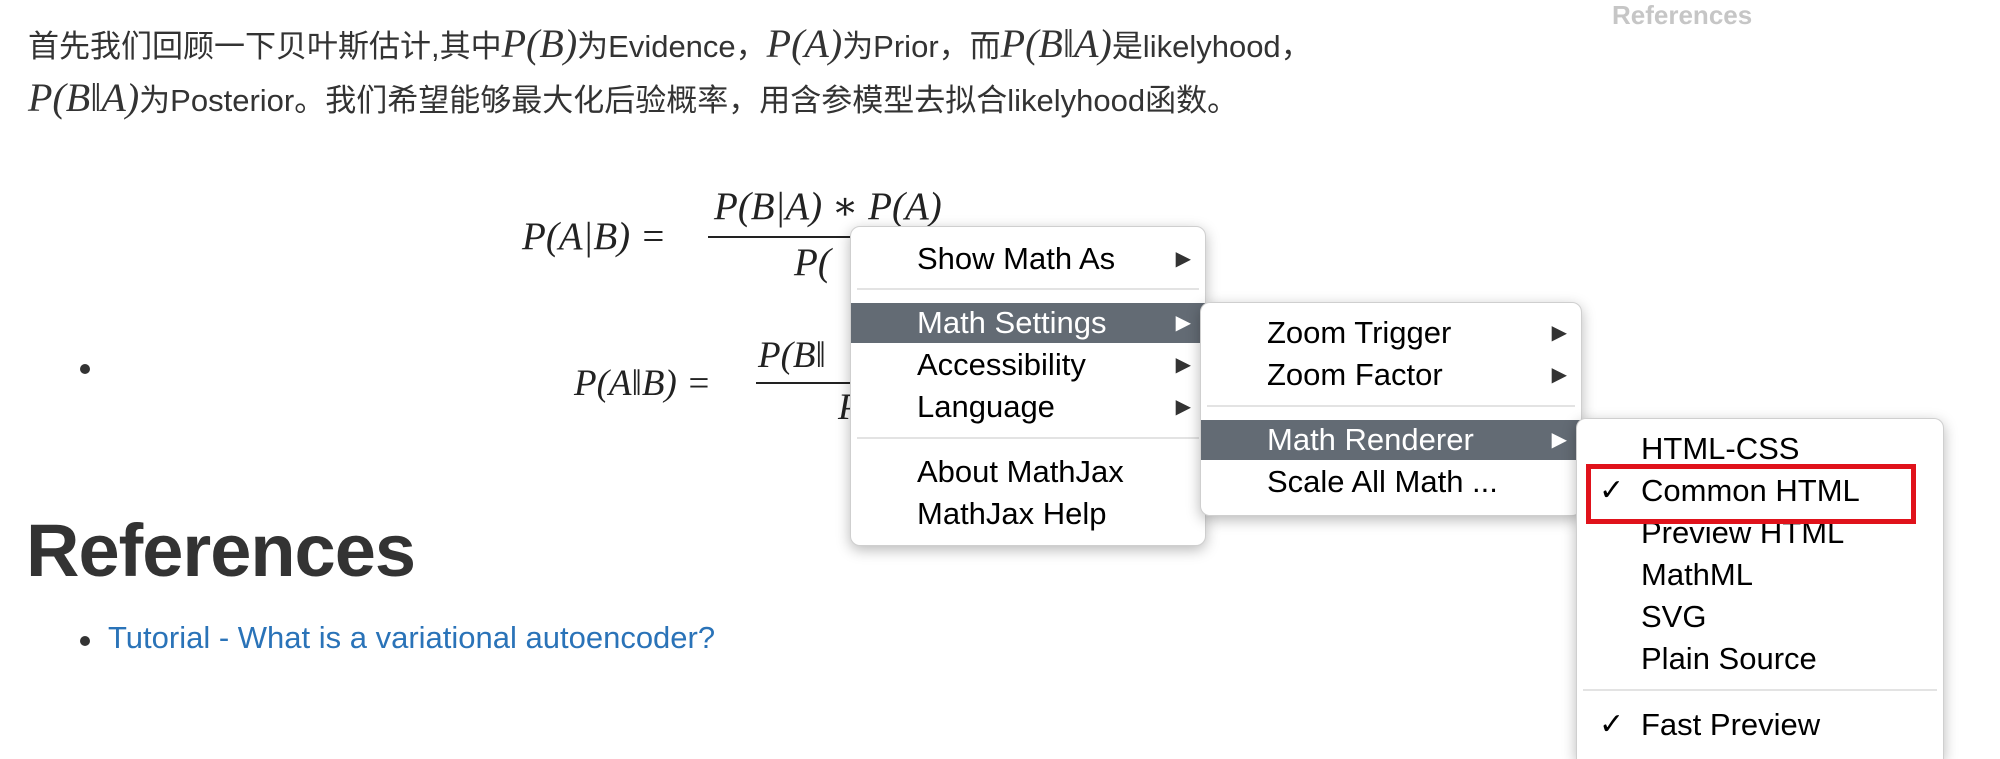 This screenshot has width=2000, height=759. Describe the element at coordinates (643, 383) in the screenshot. I see `equation-lhs: P(A‖B) =` at that location.